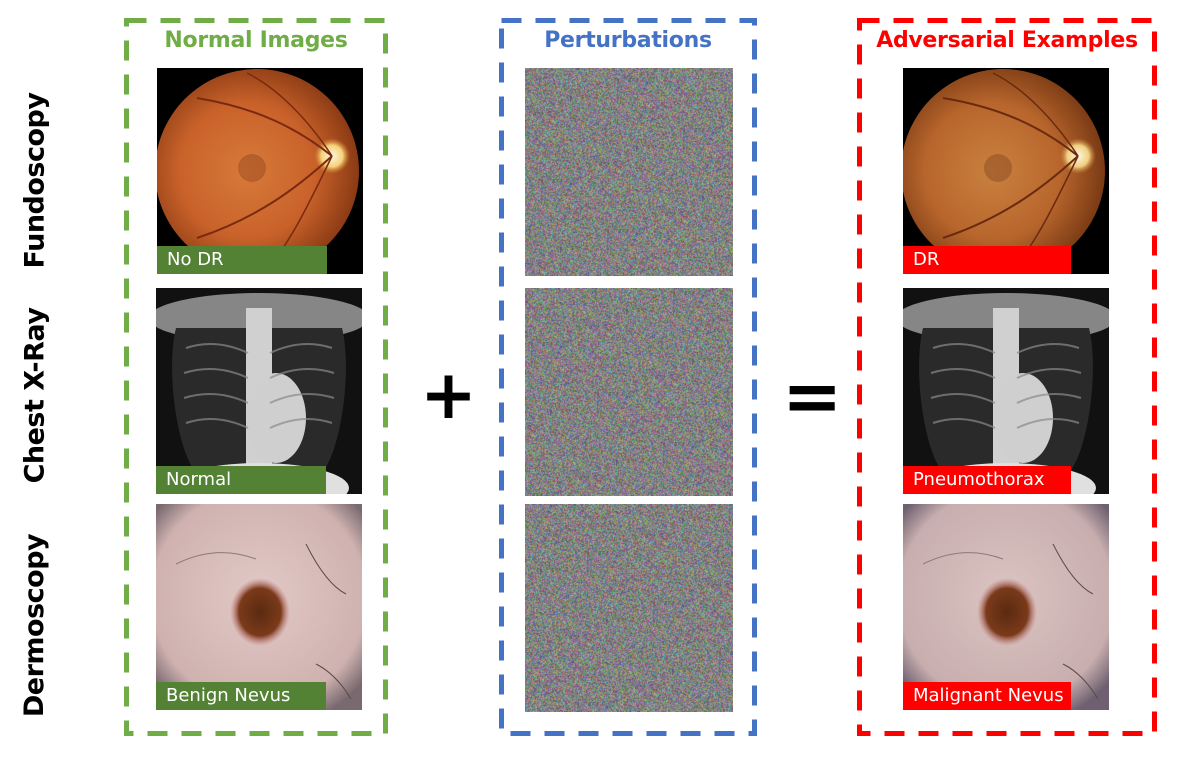 The image size is (1188, 762). I want to click on equals-operator: =, so click(812, 396).